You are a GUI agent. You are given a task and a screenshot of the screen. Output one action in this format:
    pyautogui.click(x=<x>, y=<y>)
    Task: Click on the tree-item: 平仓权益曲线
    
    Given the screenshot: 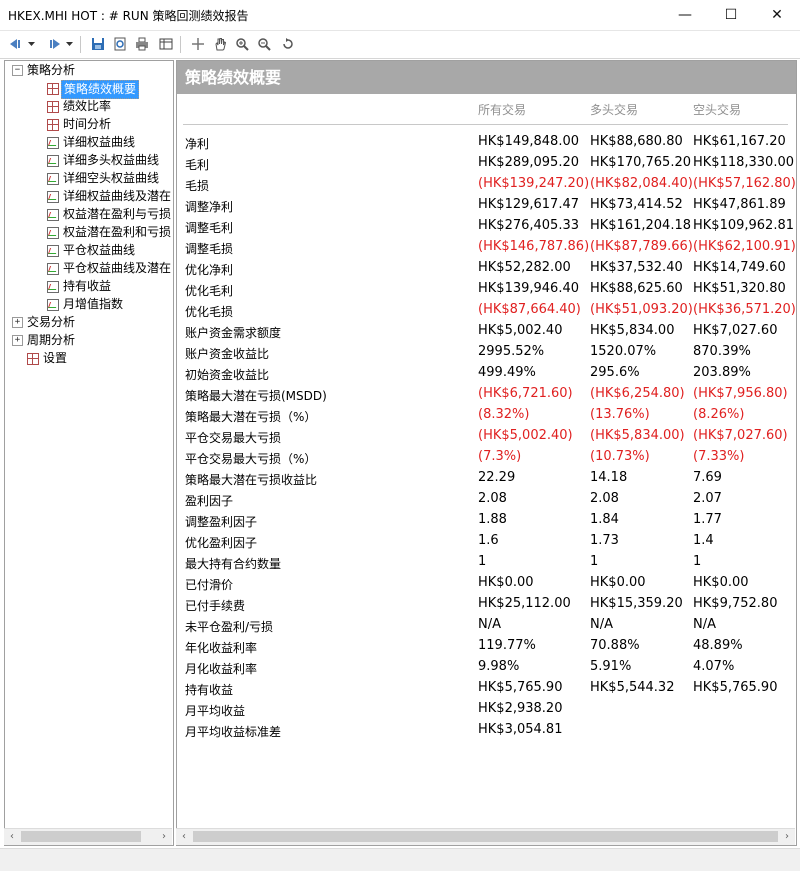 What is the action you would take?
    pyautogui.click(x=88, y=250)
    